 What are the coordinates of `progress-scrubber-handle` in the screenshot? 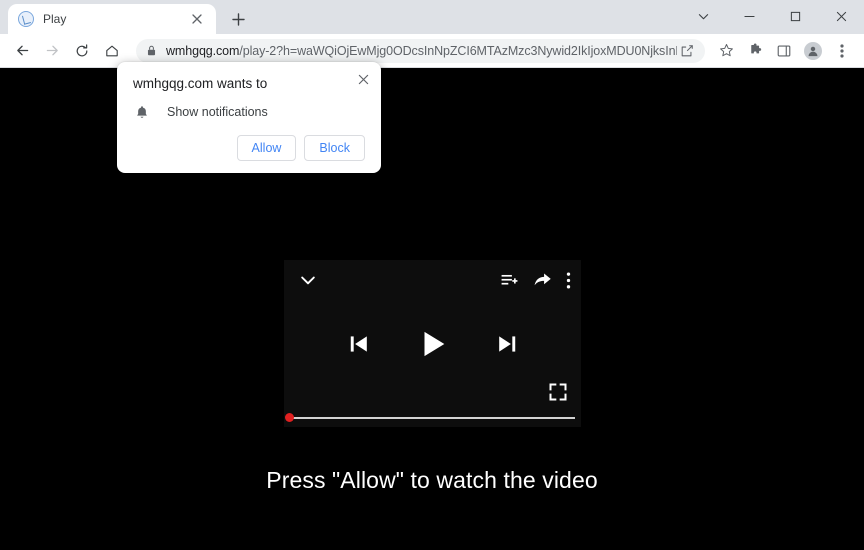 It's located at (289, 417).